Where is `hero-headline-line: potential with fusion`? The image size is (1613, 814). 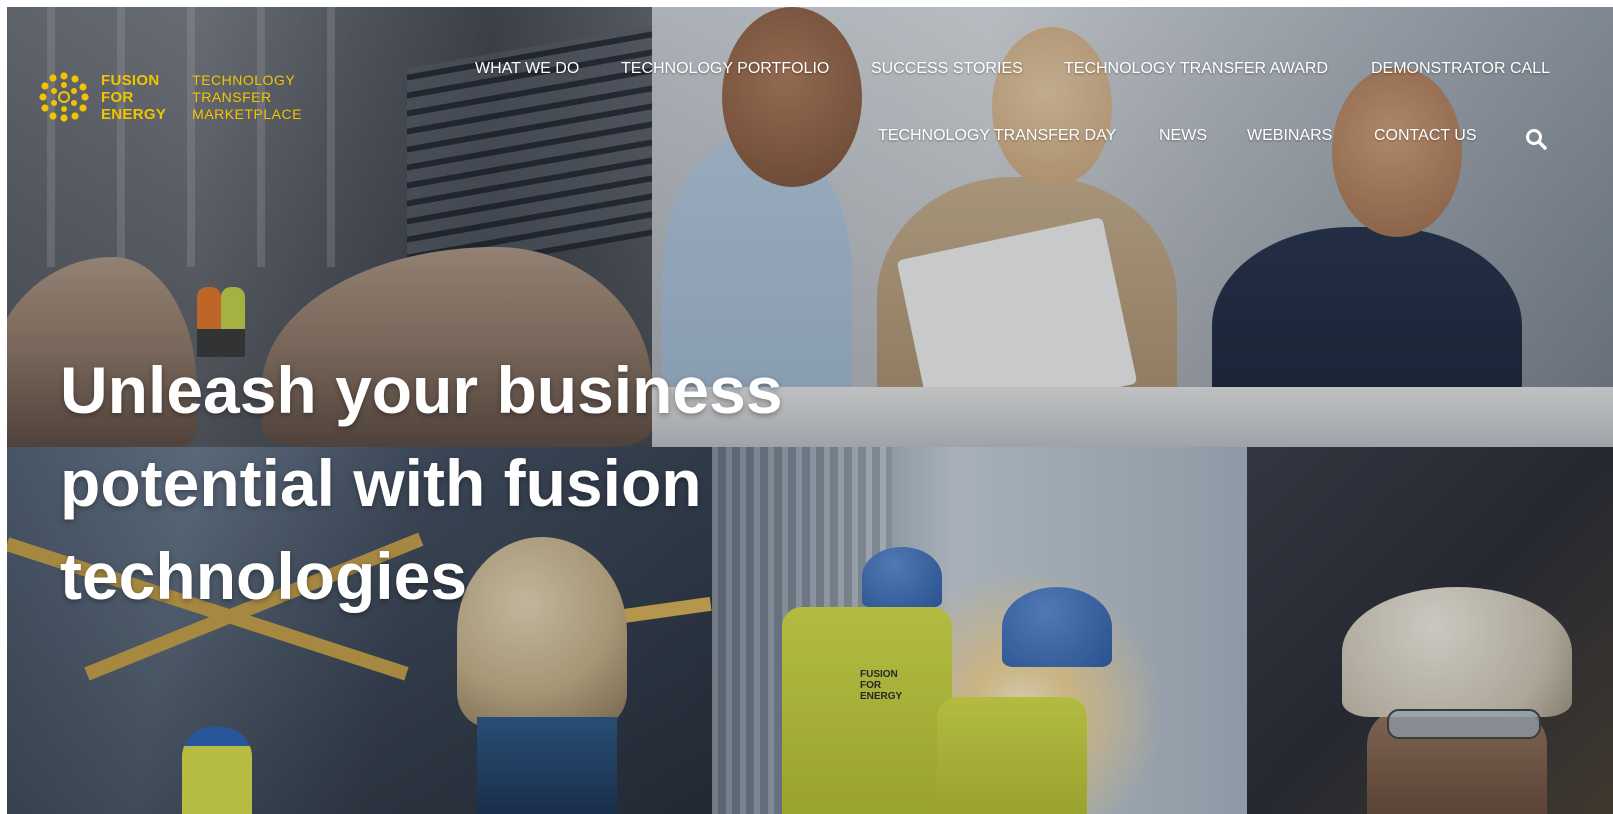 hero-headline-line: potential with fusion is located at coordinates (381, 483).